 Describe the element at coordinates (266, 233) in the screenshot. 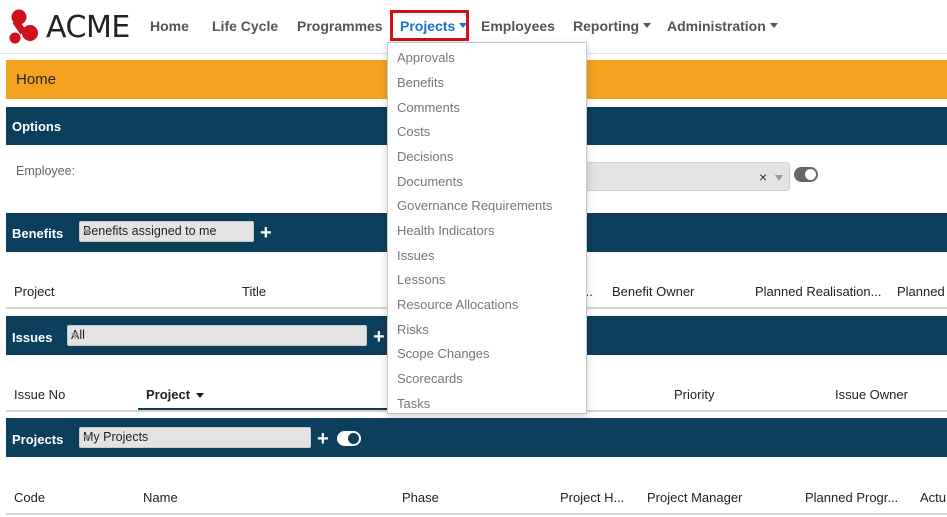

I see `add-benefit-button: +` at that location.